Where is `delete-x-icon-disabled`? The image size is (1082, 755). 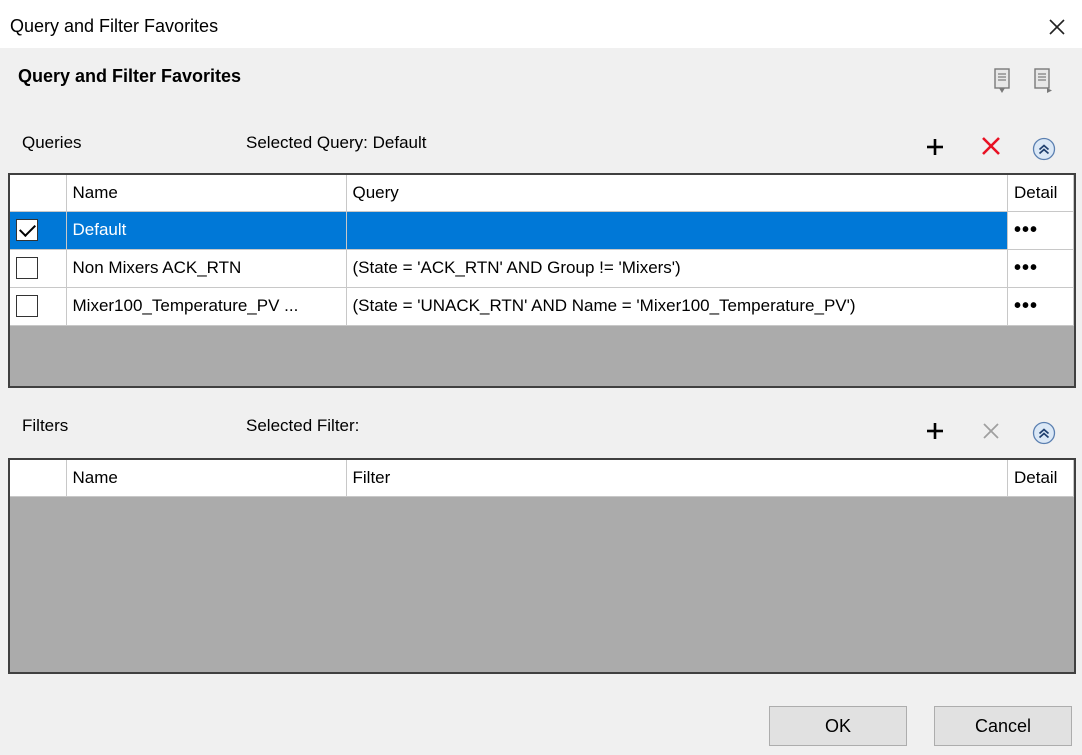
delete-x-icon-disabled is located at coordinates (991, 431).